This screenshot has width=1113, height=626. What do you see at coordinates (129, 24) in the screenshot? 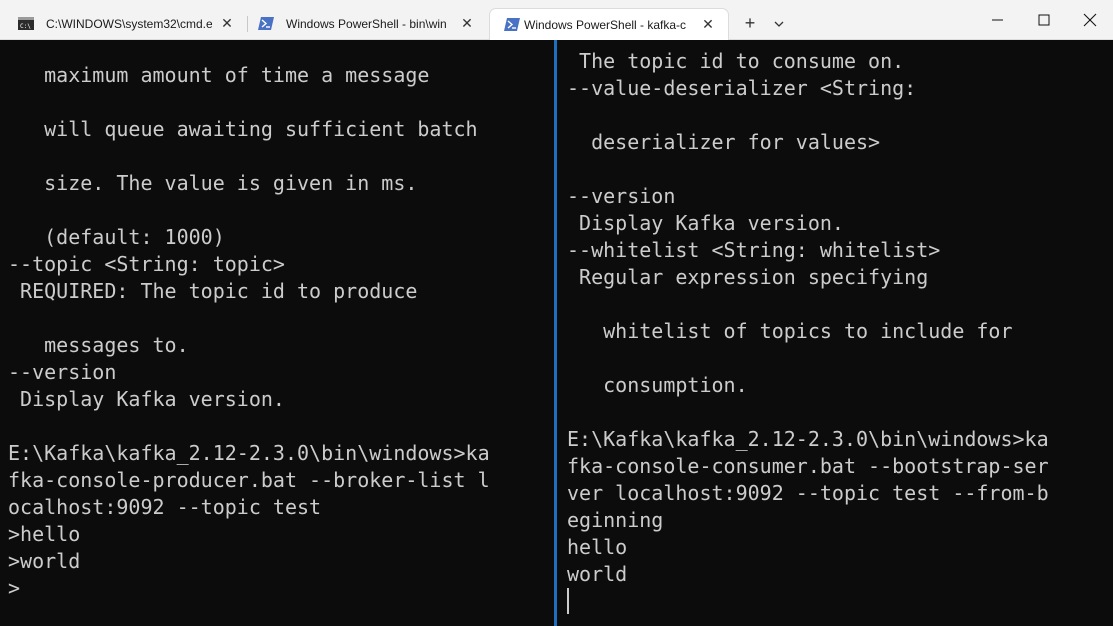
I see `tab-title: C:\WINDOWS\system32\cmd.e` at bounding box center [129, 24].